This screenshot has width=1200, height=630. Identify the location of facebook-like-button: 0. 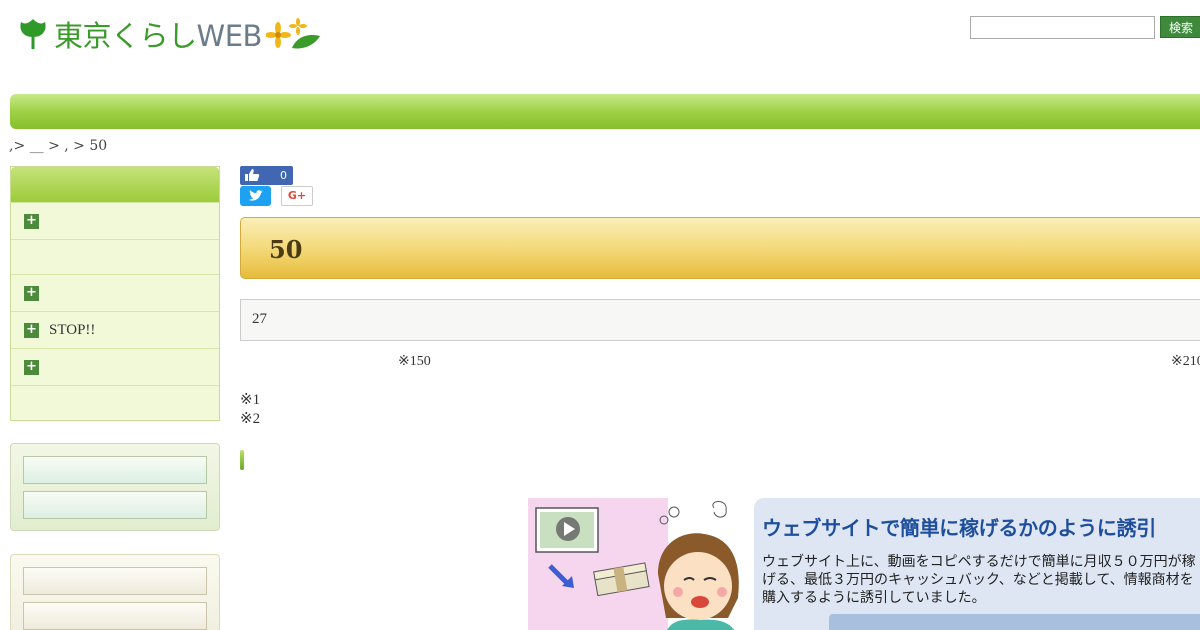
(266, 175).